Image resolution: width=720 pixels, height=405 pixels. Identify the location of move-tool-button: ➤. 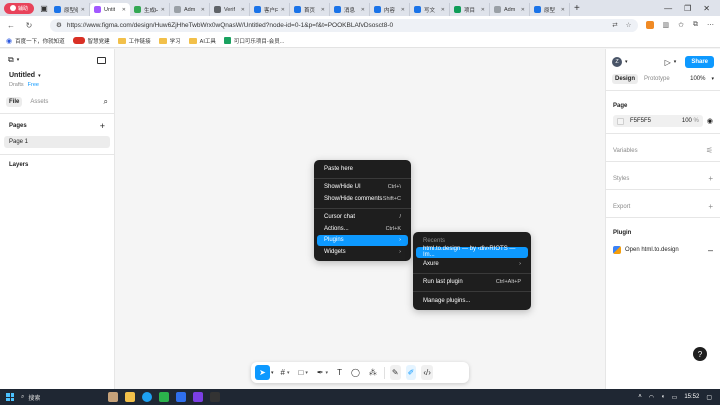
(262, 372).